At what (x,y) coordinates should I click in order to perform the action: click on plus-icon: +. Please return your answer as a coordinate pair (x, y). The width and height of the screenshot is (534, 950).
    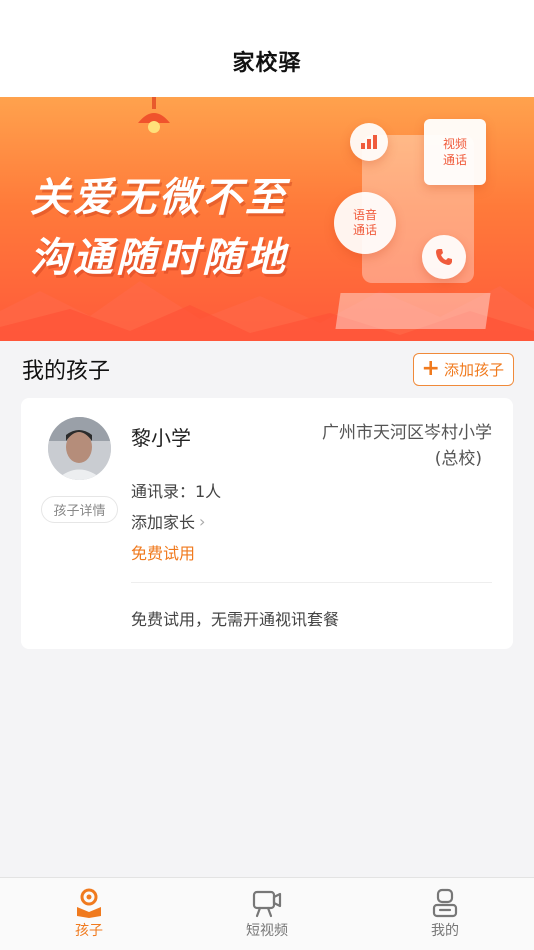
    Looking at the image, I should click on (430, 368).